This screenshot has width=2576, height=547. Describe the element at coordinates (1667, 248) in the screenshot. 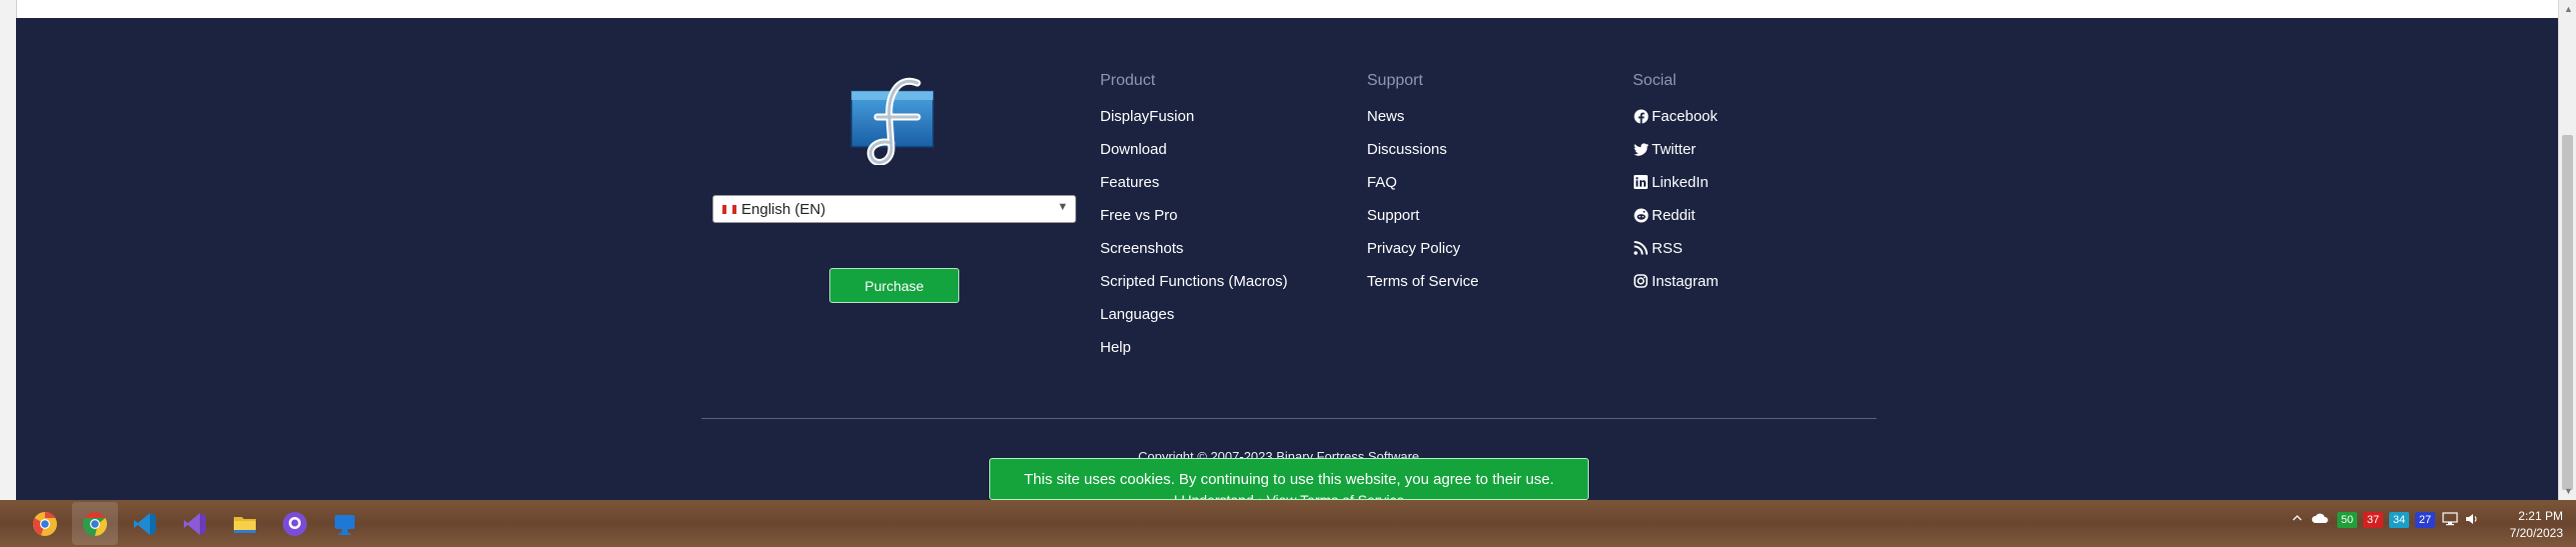

I see `social-link-label: RSS` at that location.